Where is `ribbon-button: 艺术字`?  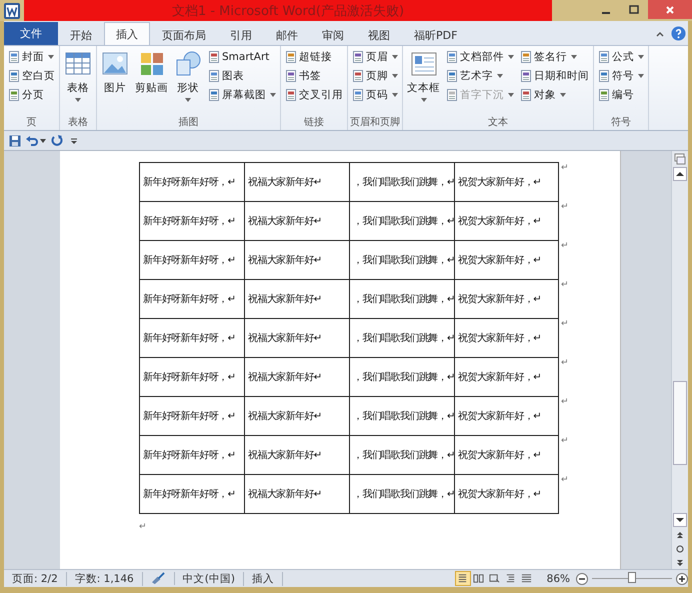 ribbon-button: 艺术字 is located at coordinates (480, 76).